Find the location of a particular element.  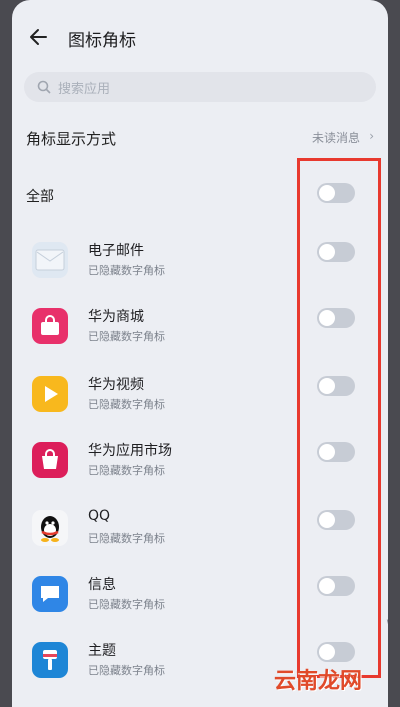

app-name: 华为商城 is located at coordinates (116, 317).